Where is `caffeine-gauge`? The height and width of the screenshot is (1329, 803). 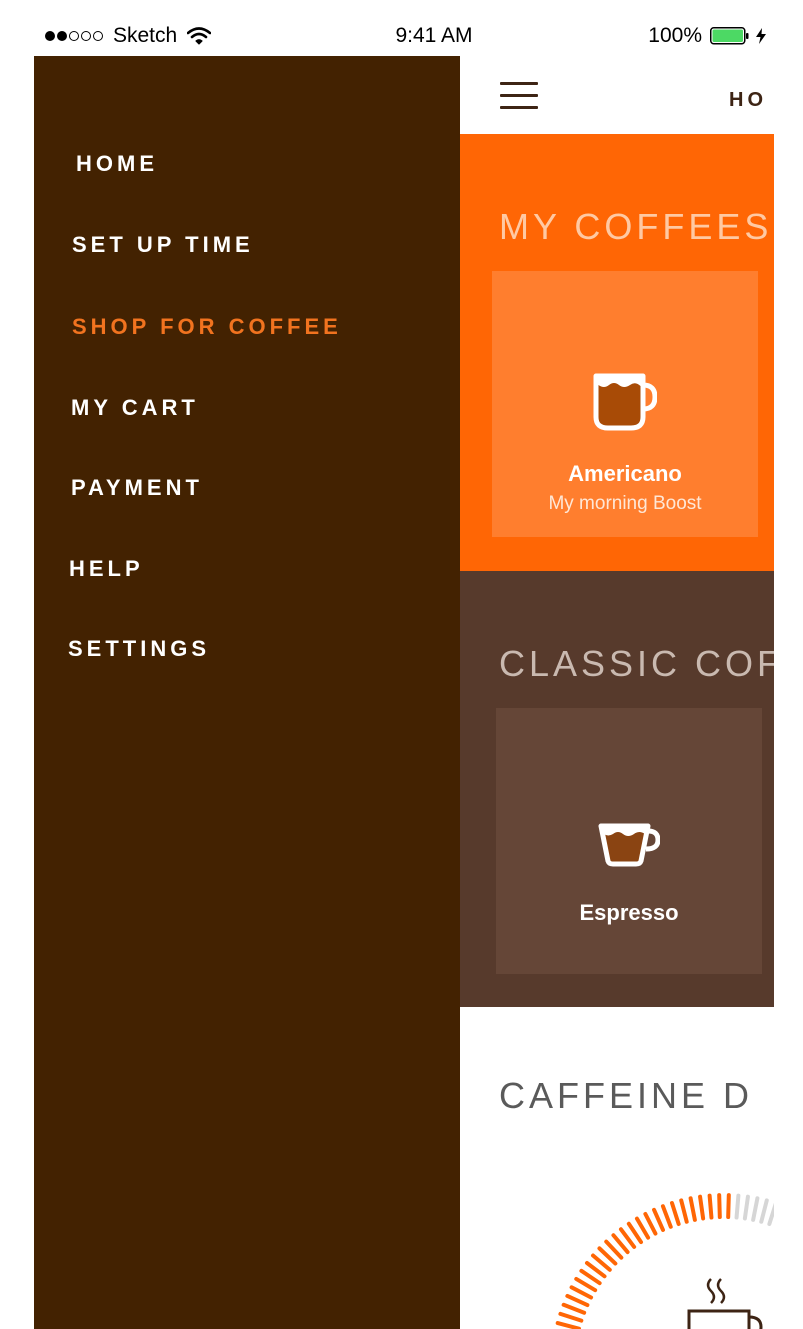 caffeine-gauge is located at coordinates (664, 1261).